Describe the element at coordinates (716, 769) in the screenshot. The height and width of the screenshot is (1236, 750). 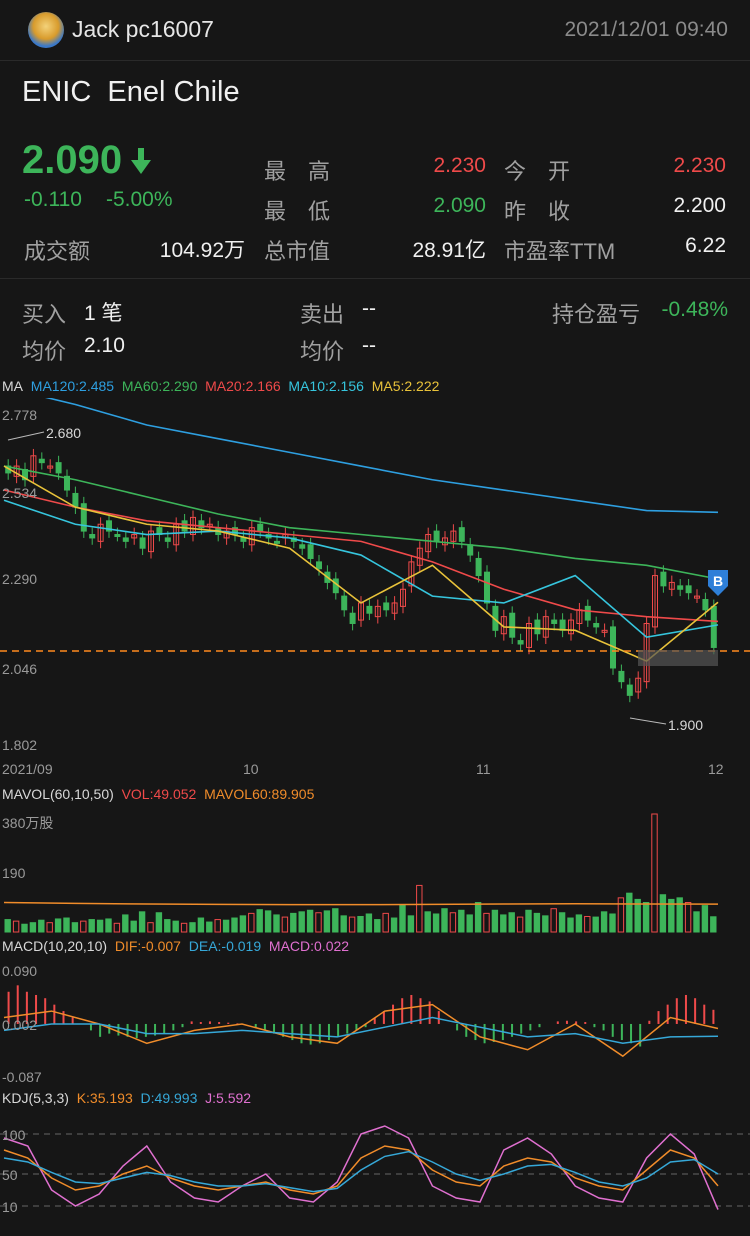
I see `x-tick-4: 12` at that location.